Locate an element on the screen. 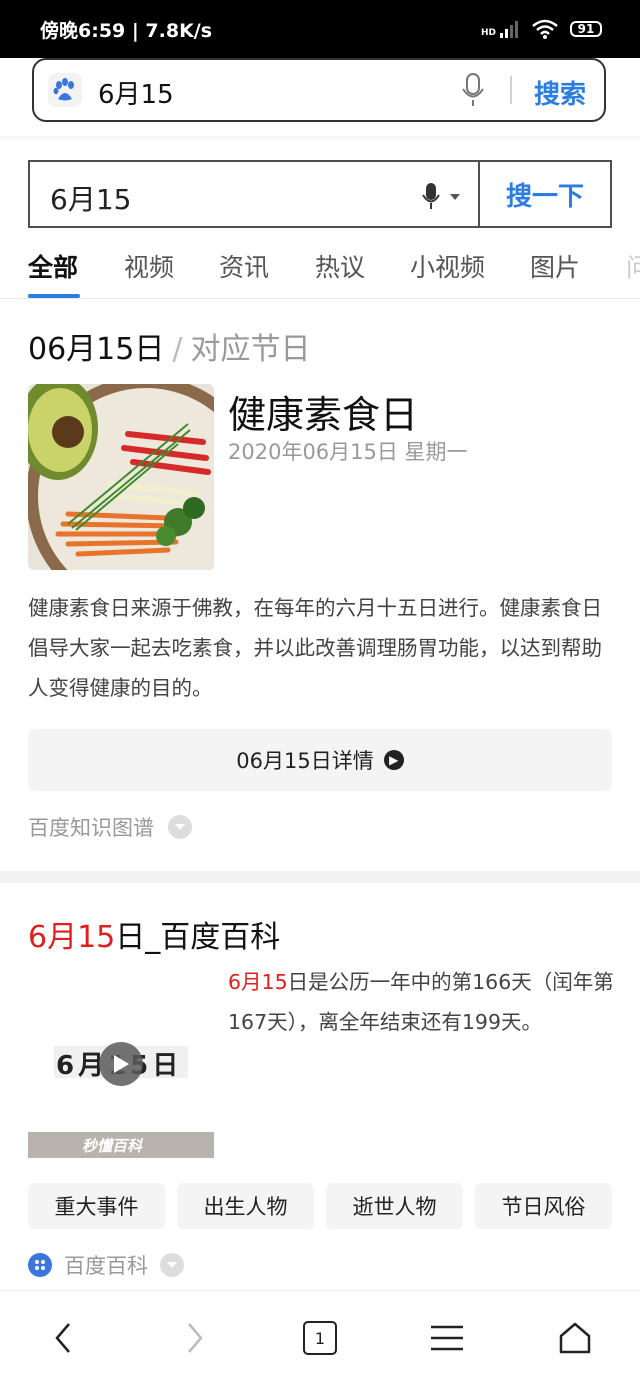 The width and height of the screenshot is (640, 1387). back-icon is located at coordinates (63, 1338).